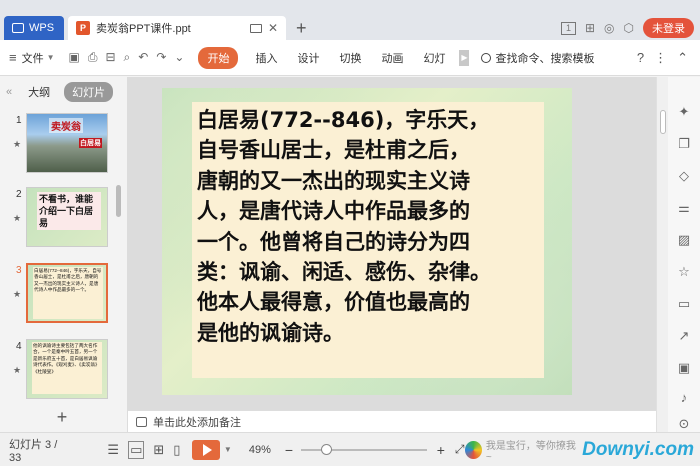 This screenshot has width=700, height=466. I want to click on wps-home-tab: WPS, so click(34, 28).